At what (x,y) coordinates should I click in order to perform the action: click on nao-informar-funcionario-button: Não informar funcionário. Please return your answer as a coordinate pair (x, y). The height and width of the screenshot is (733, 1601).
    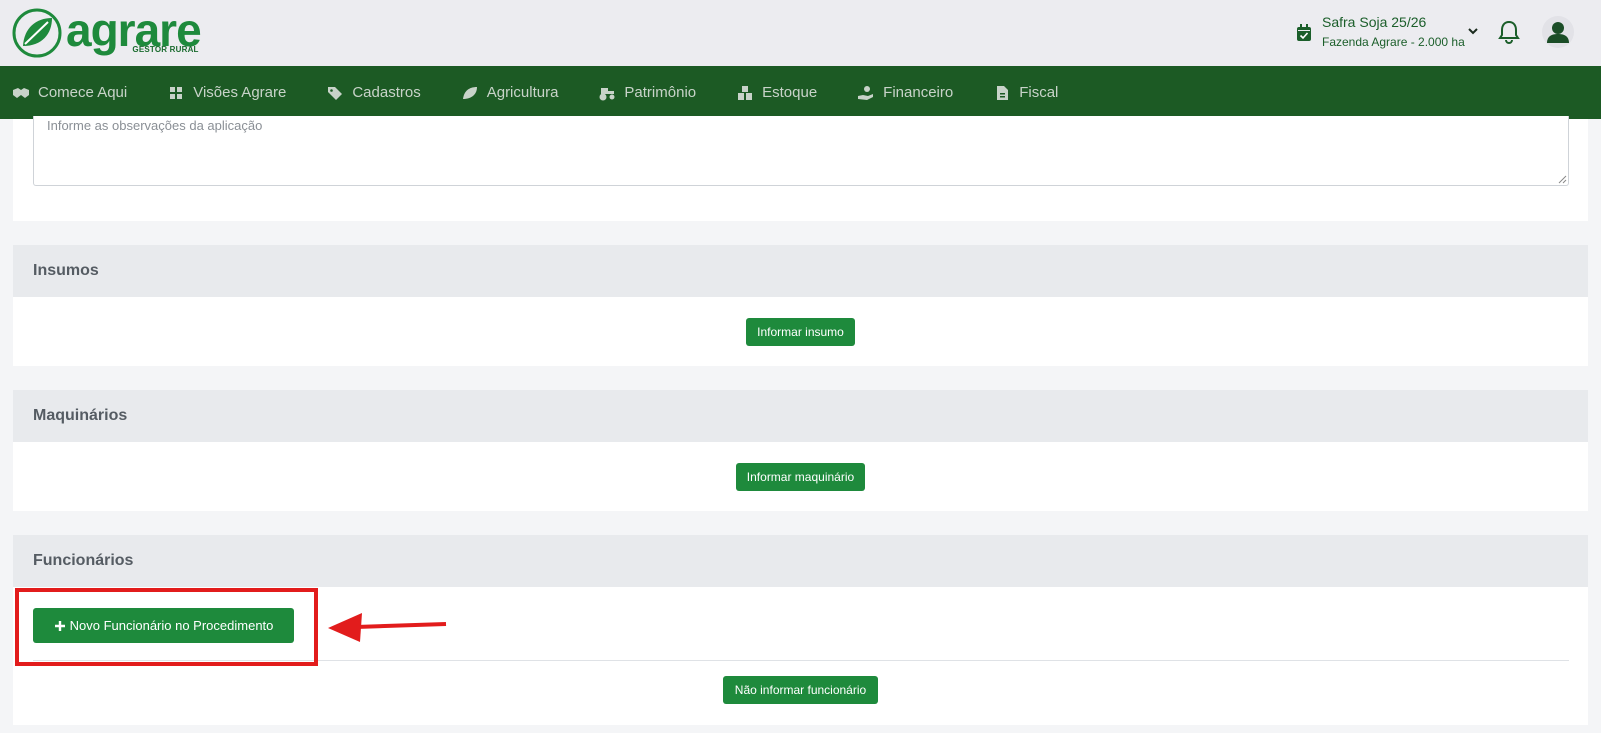
    Looking at the image, I should click on (800, 690).